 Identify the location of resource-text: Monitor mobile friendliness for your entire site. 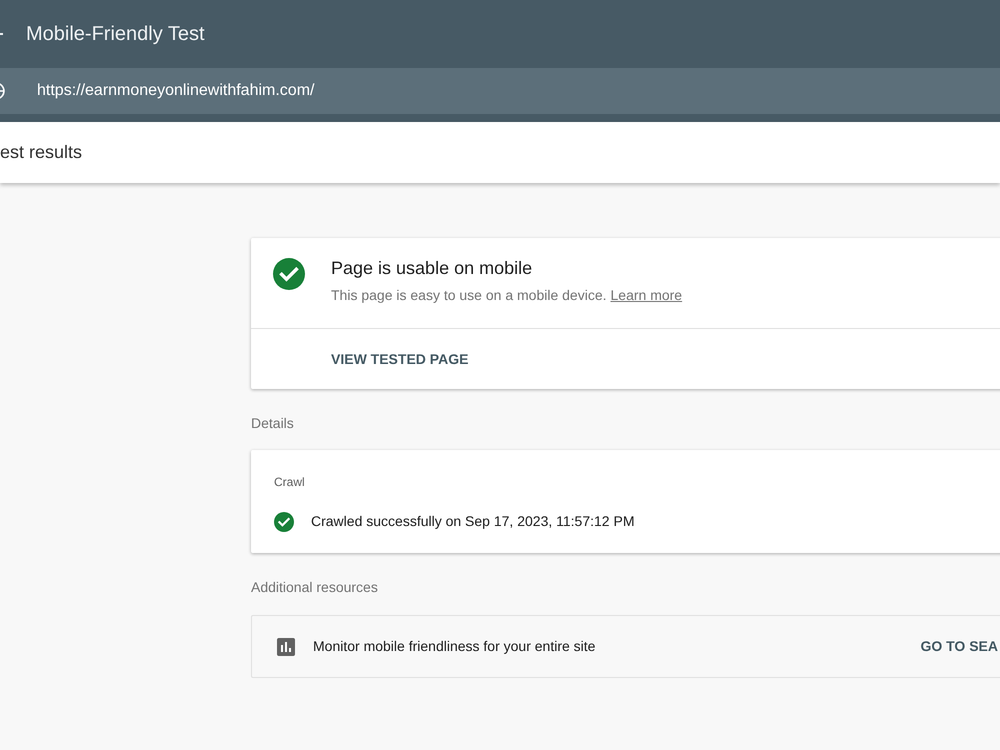
(454, 646).